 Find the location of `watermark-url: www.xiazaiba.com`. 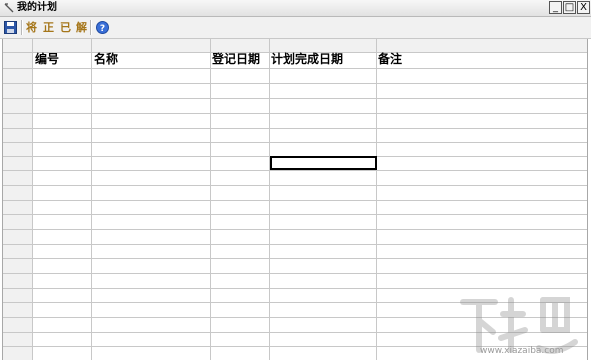

watermark-url: www.xiazaiba.com is located at coordinates (522, 351).